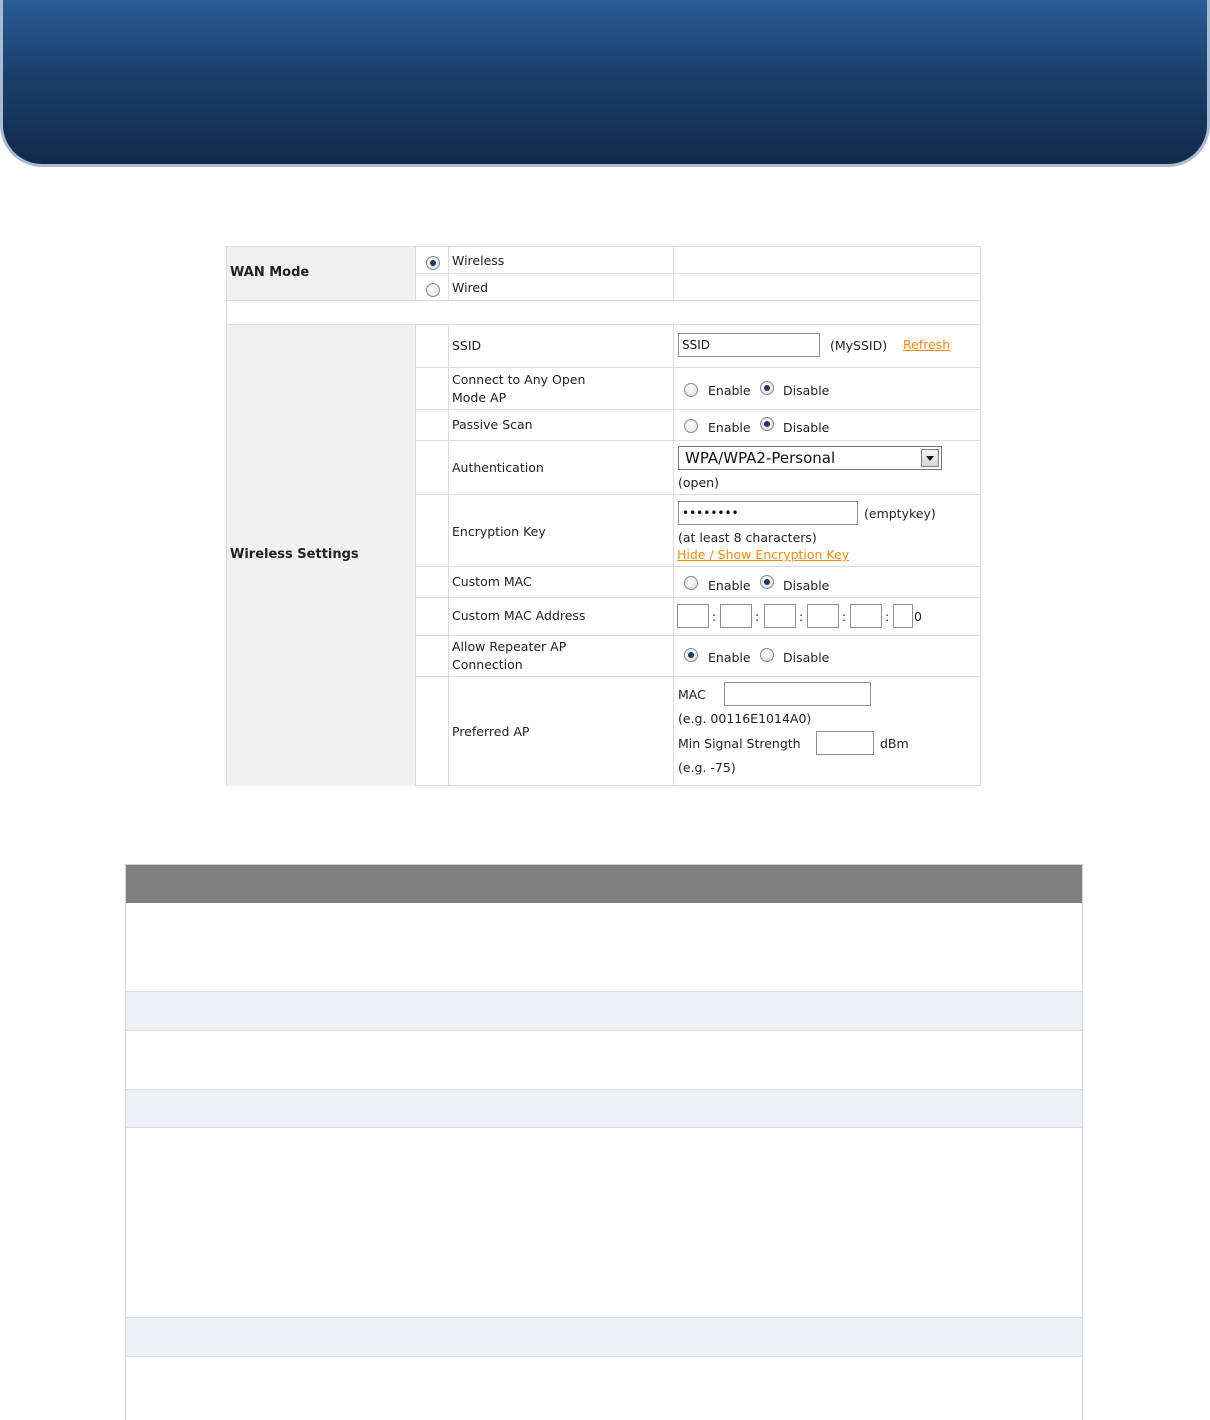  I want to click on allow-repeater-disable-label: Disable, so click(806, 657).